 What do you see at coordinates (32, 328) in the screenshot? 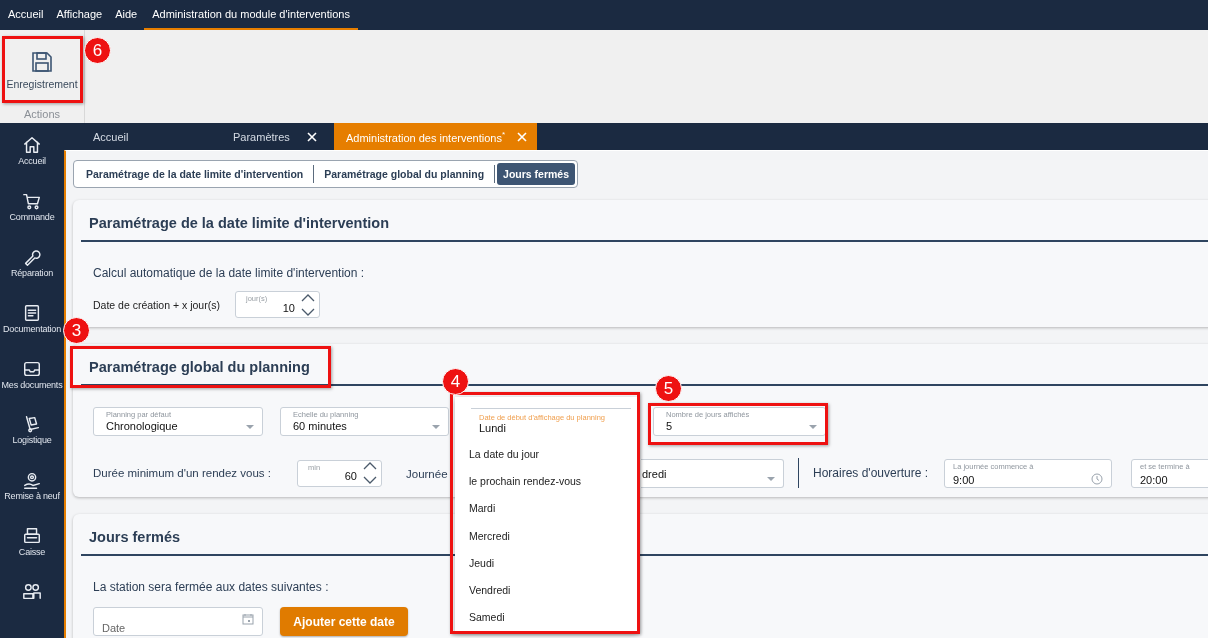
I see `sidebar-item: Documentation` at bounding box center [32, 328].